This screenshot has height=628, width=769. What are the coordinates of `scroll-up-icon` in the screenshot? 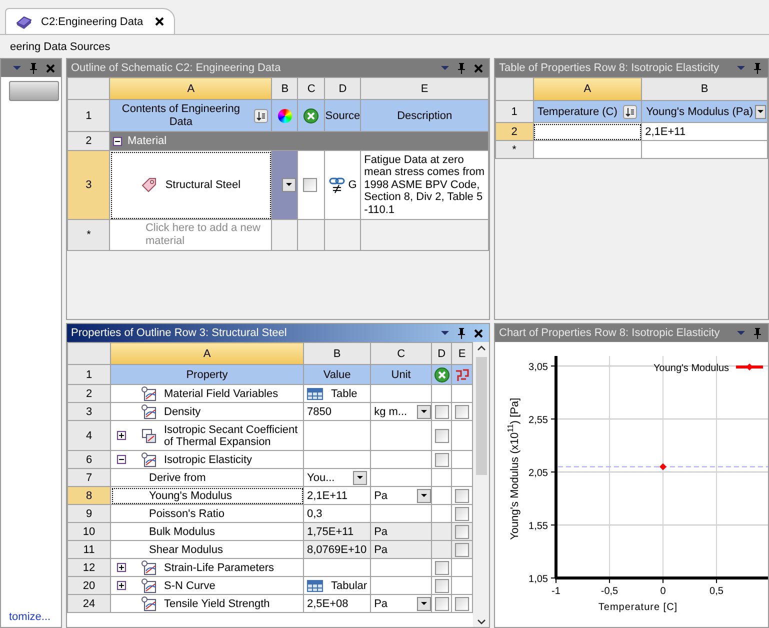 It's located at (481, 348).